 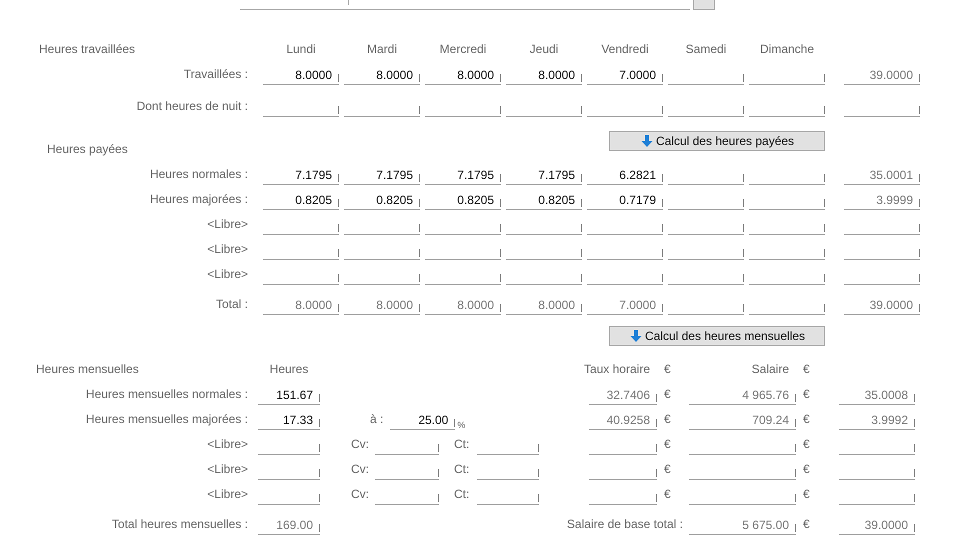 What do you see at coordinates (717, 336) in the screenshot?
I see `calculate-button: Calcul des heures mensuelles` at bounding box center [717, 336].